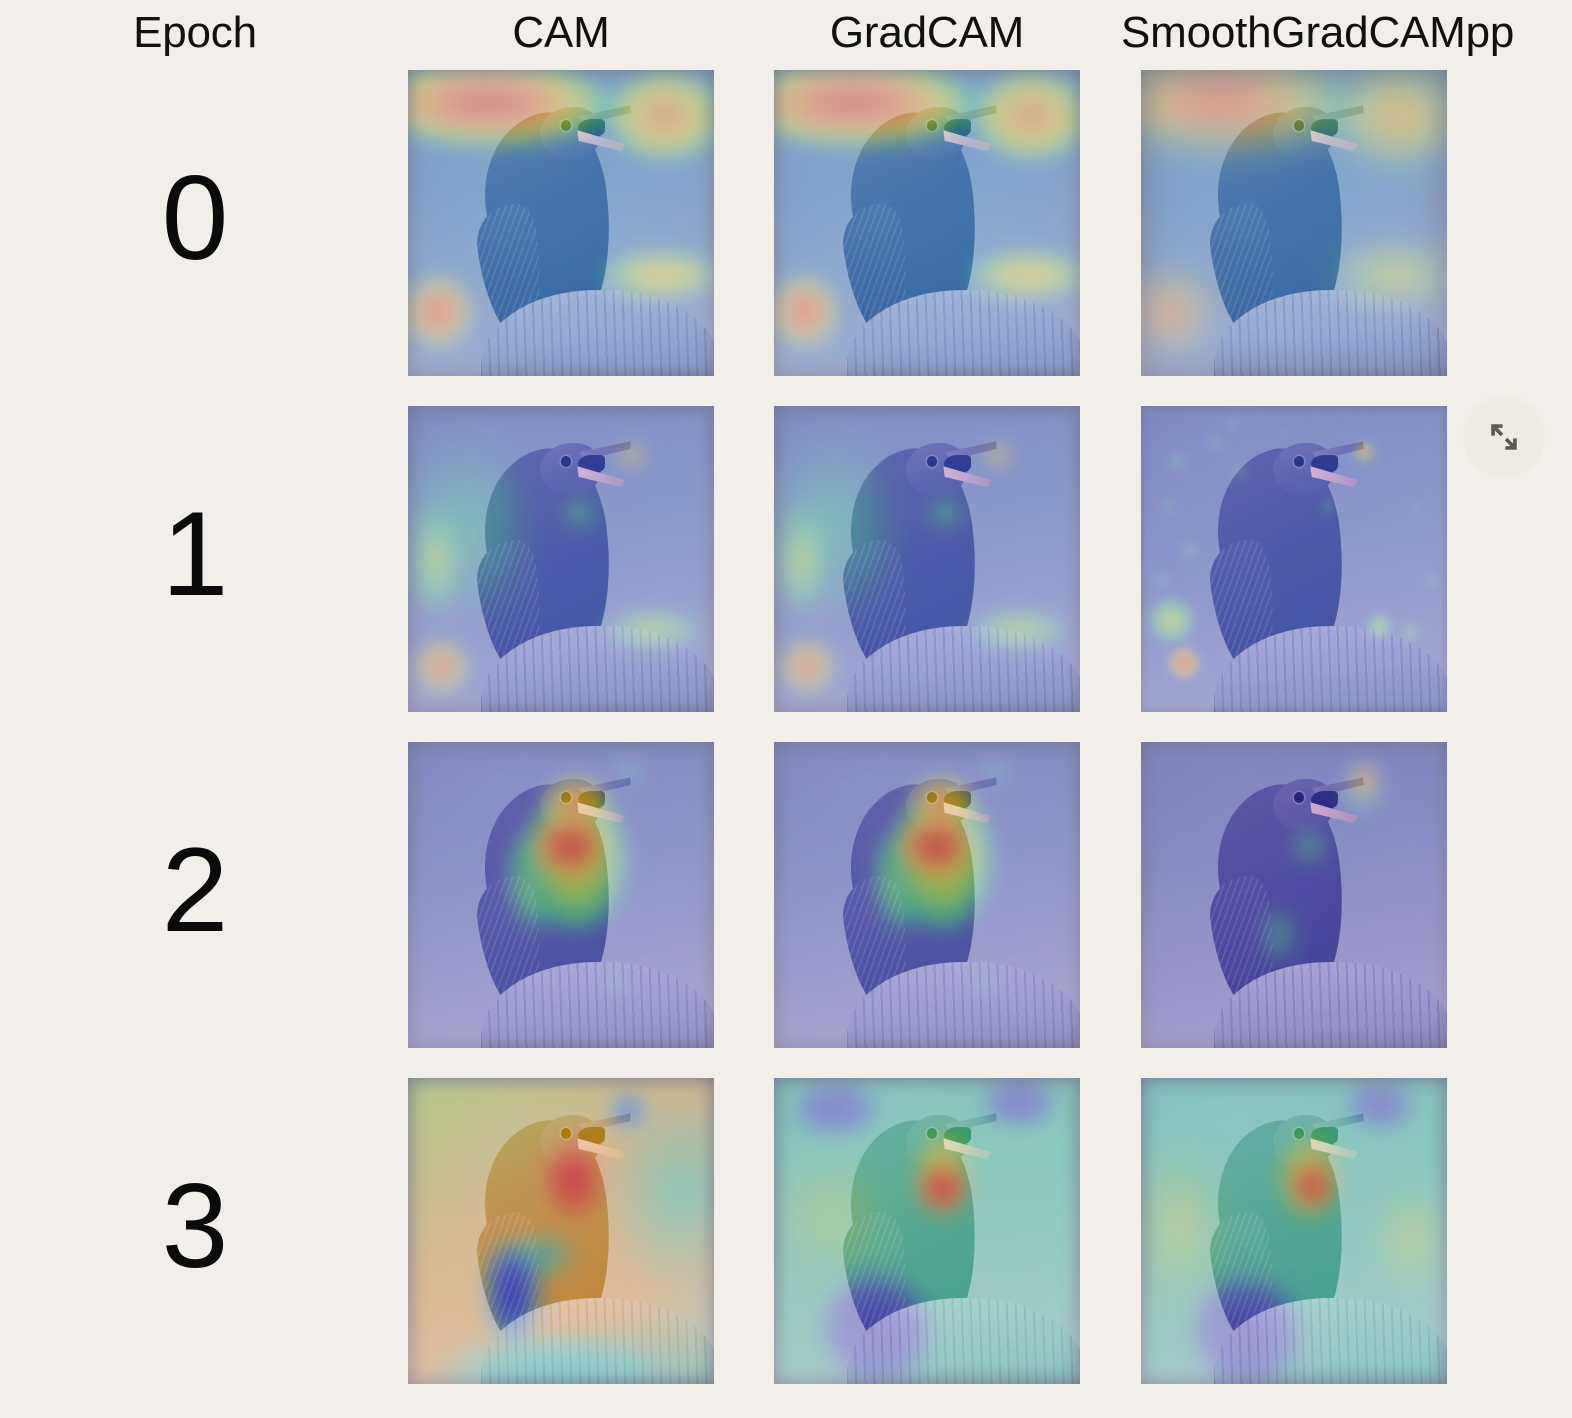 This screenshot has width=1572, height=1418. What do you see at coordinates (195, 1226) in the screenshot?
I see `row-label-epoch-3: 3` at bounding box center [195, 1226].